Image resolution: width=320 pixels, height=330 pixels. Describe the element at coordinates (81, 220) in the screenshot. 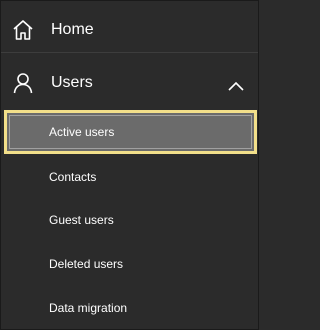

I see `sub-item-label: Guest users` at that location.